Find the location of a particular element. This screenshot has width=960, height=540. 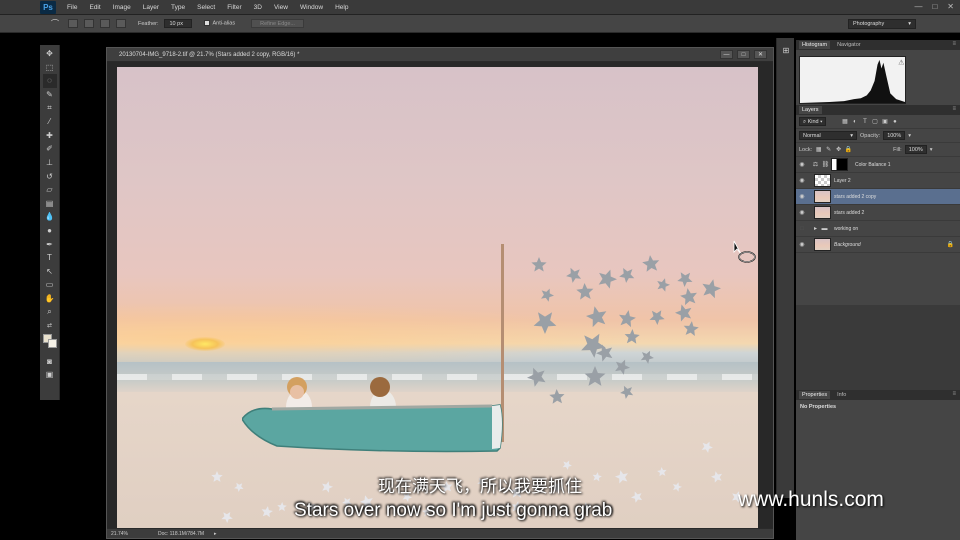

healing-brush-icon: ✚ is located at coordinates (50, 136).